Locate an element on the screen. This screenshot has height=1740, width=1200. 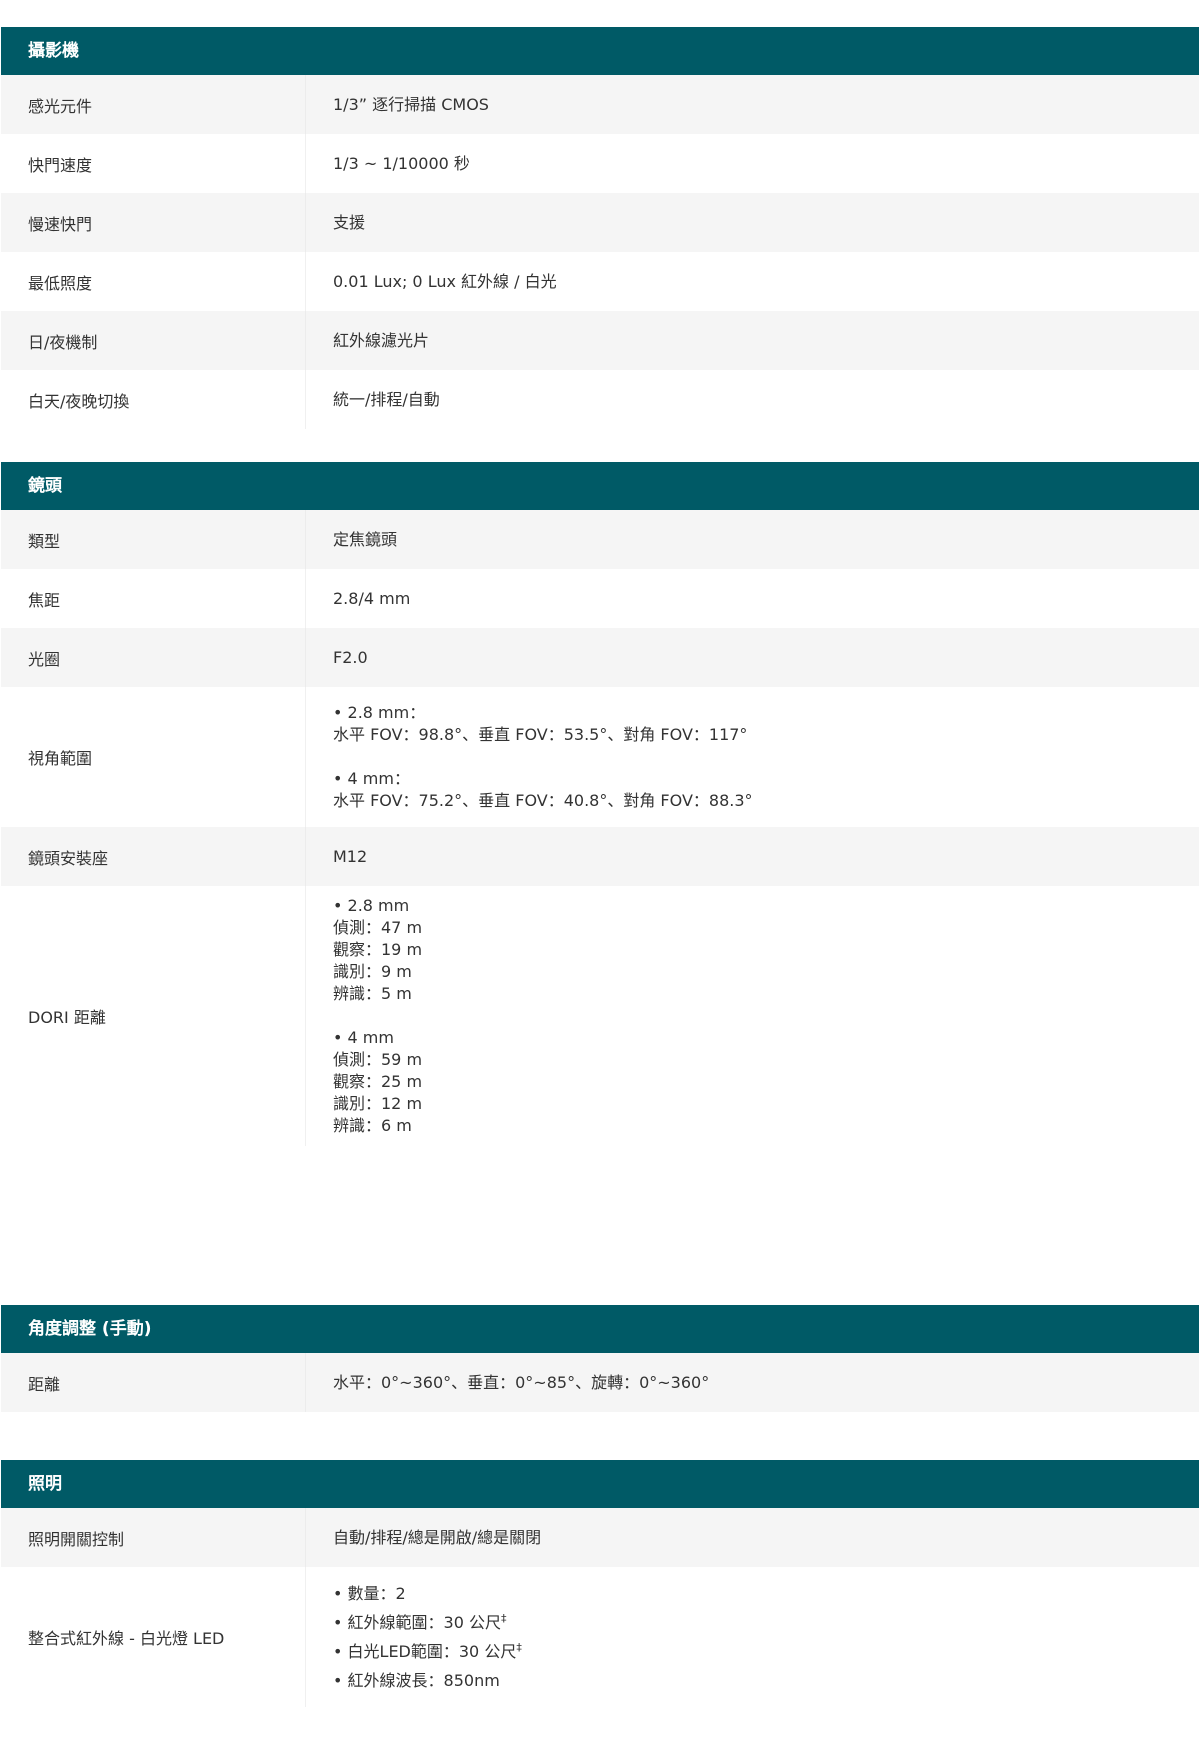
spec-row: 照明開關控制 自動/排程/總是開啟/總是關閉 is located at coordinates (600, 1537).